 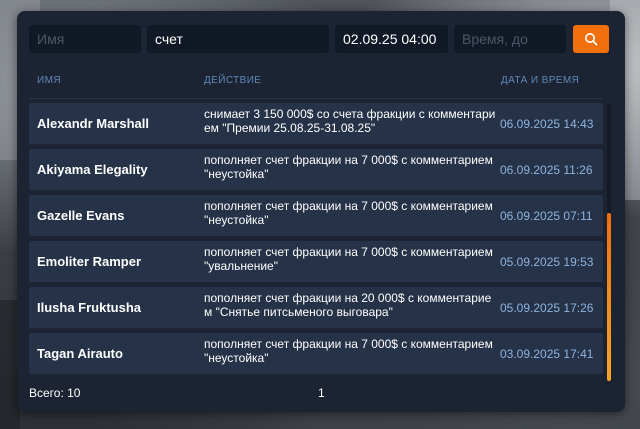 I want to click on search-icon, so click(x=591, y=39).